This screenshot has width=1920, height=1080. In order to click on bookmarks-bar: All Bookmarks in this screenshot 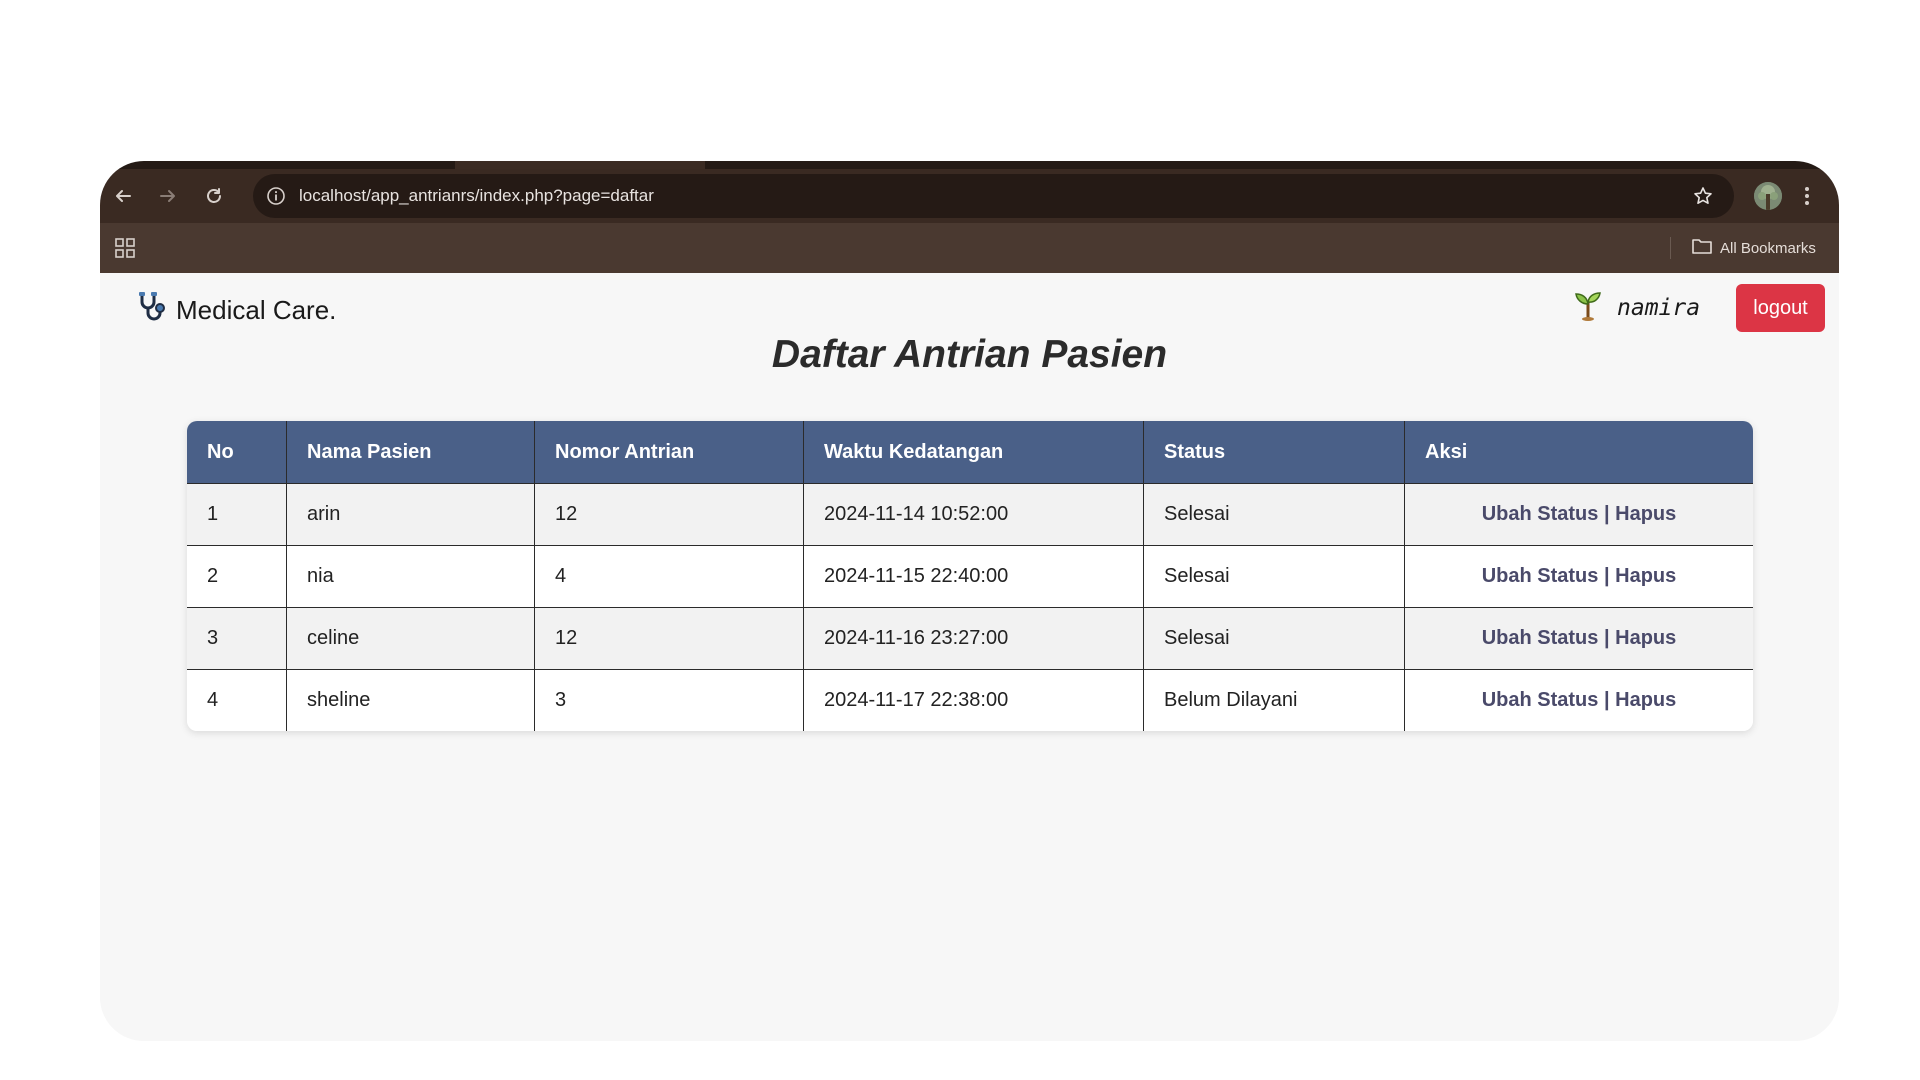, I will do `click(969, 248)`.